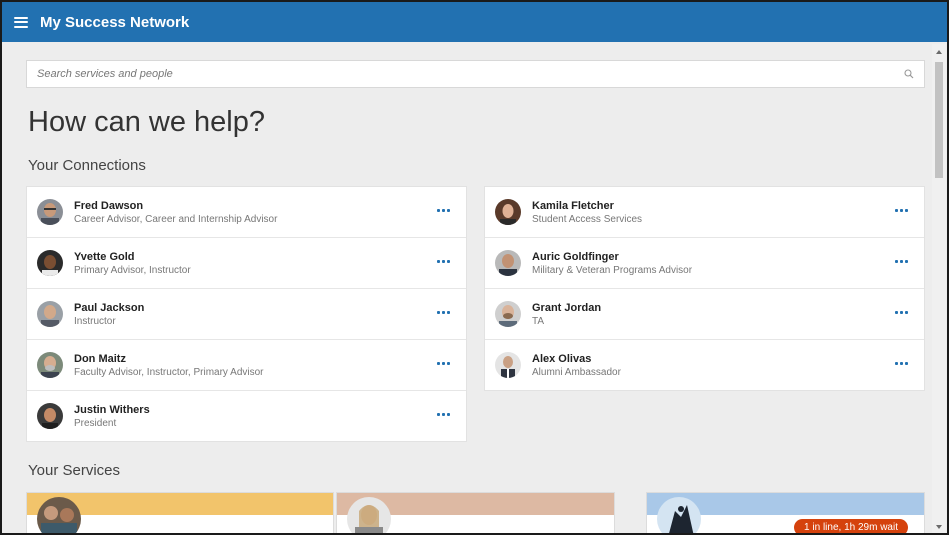  What do you see at coordinates (132, 270) in the screenshot?
I see `connection-role: Primary Advisor, Instructor` at bounding box center [132, 270].